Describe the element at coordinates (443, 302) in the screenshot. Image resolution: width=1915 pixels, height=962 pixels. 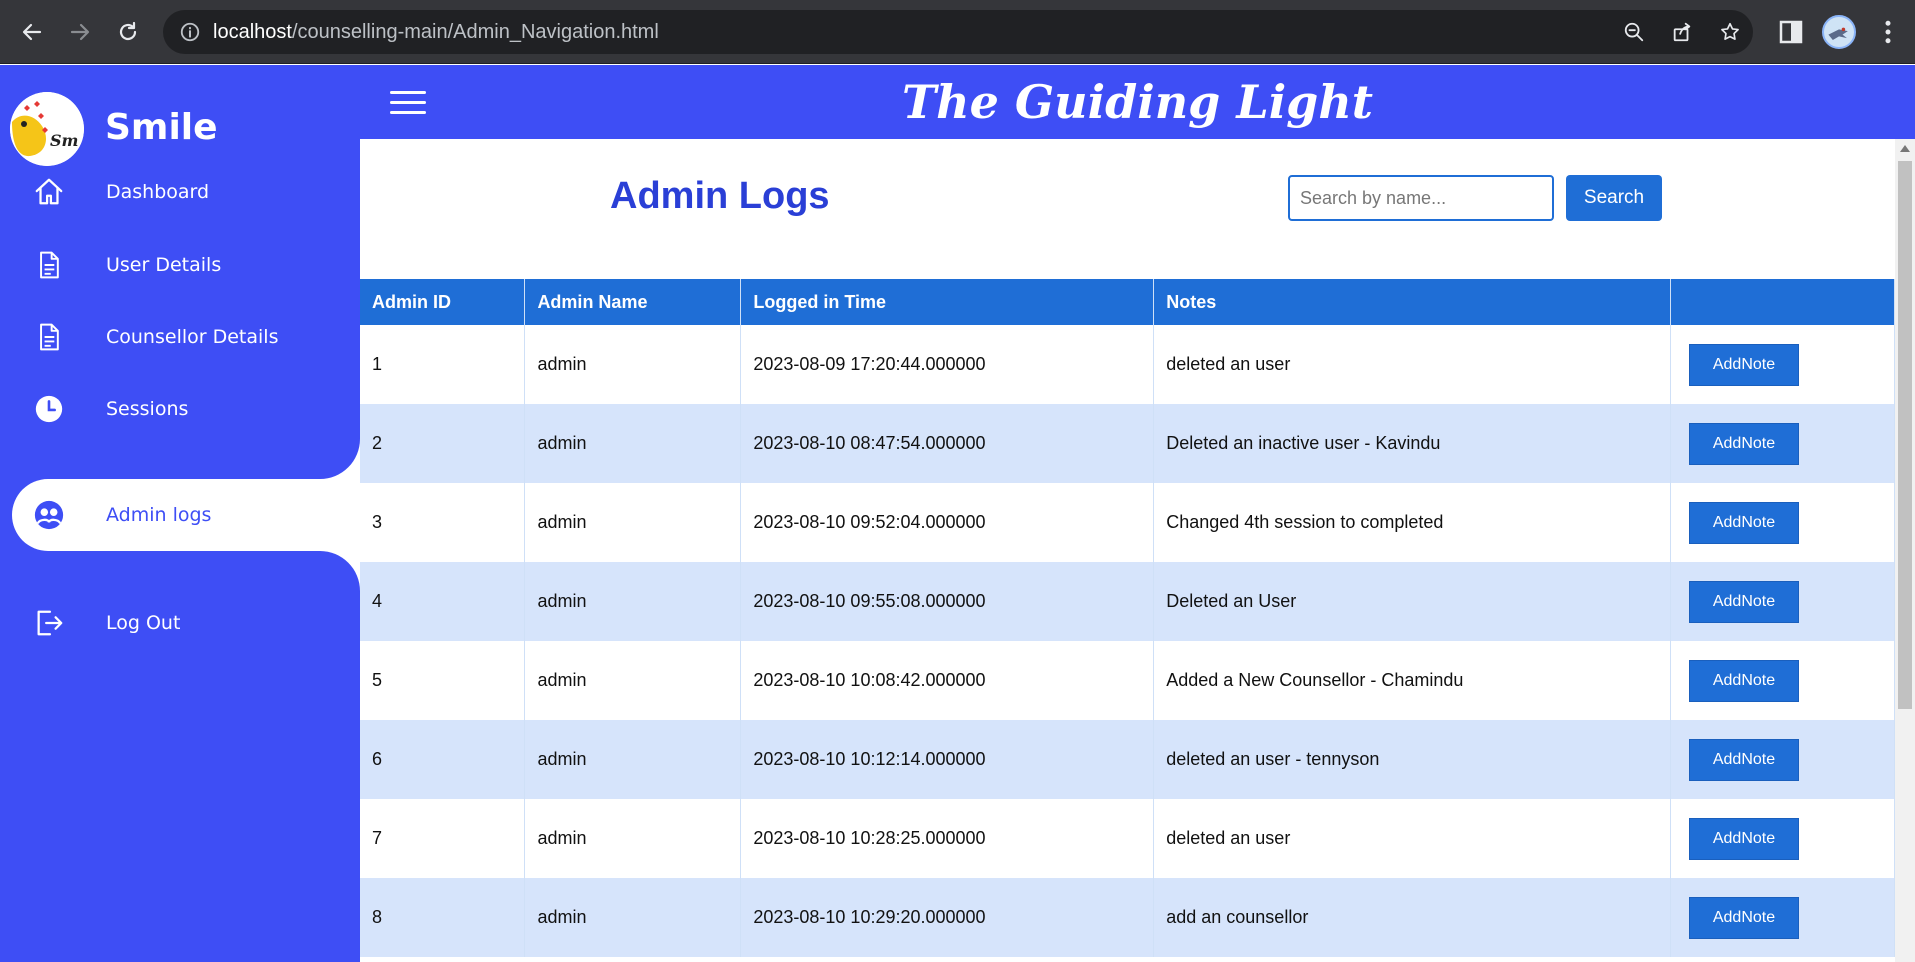
I see `column-header-admin-id: Admin ID` at that location.